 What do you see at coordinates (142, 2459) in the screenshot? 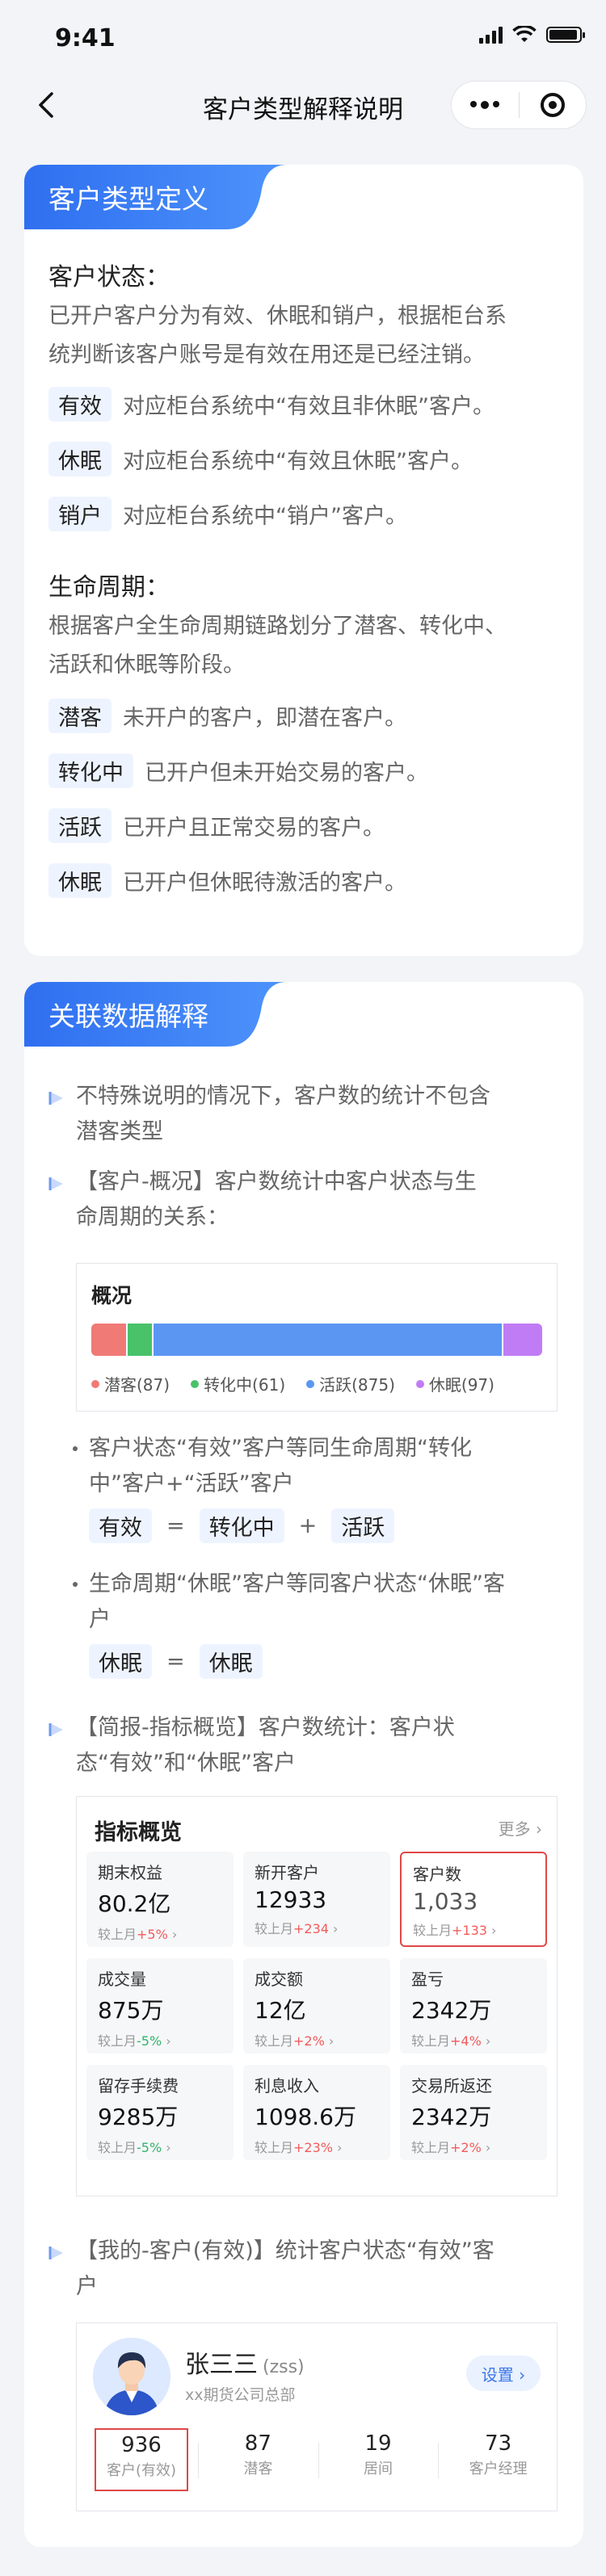
I see `stat-valid-customers-highlighted: 936 客户(有效)` at bounding box center [142, 2459].